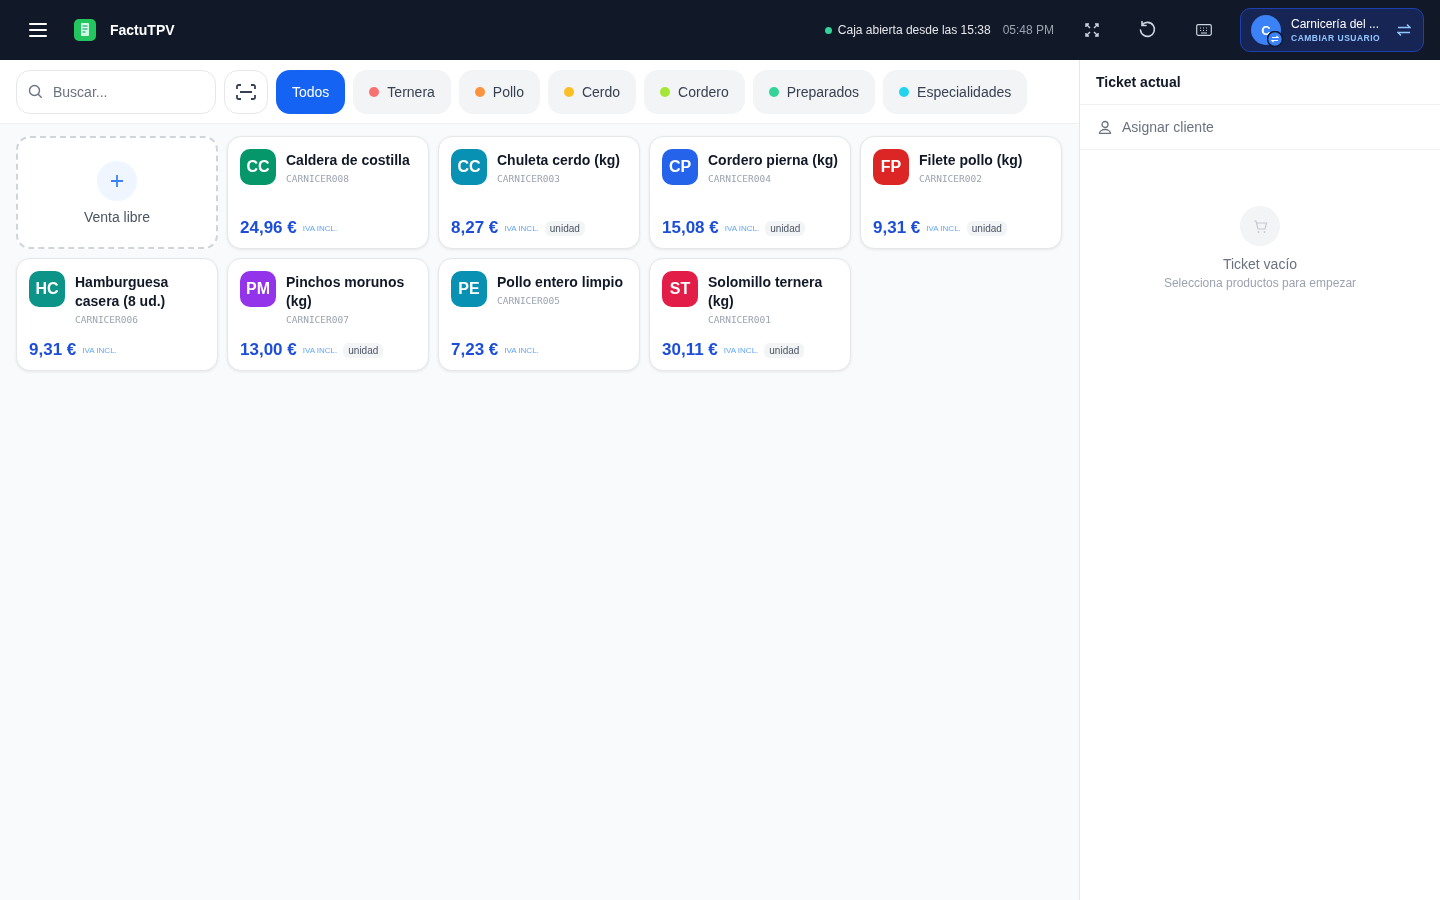 The width and height of the screenshot is (1440, 900). I want to click on keyboard-icon, so click(1204, 30).